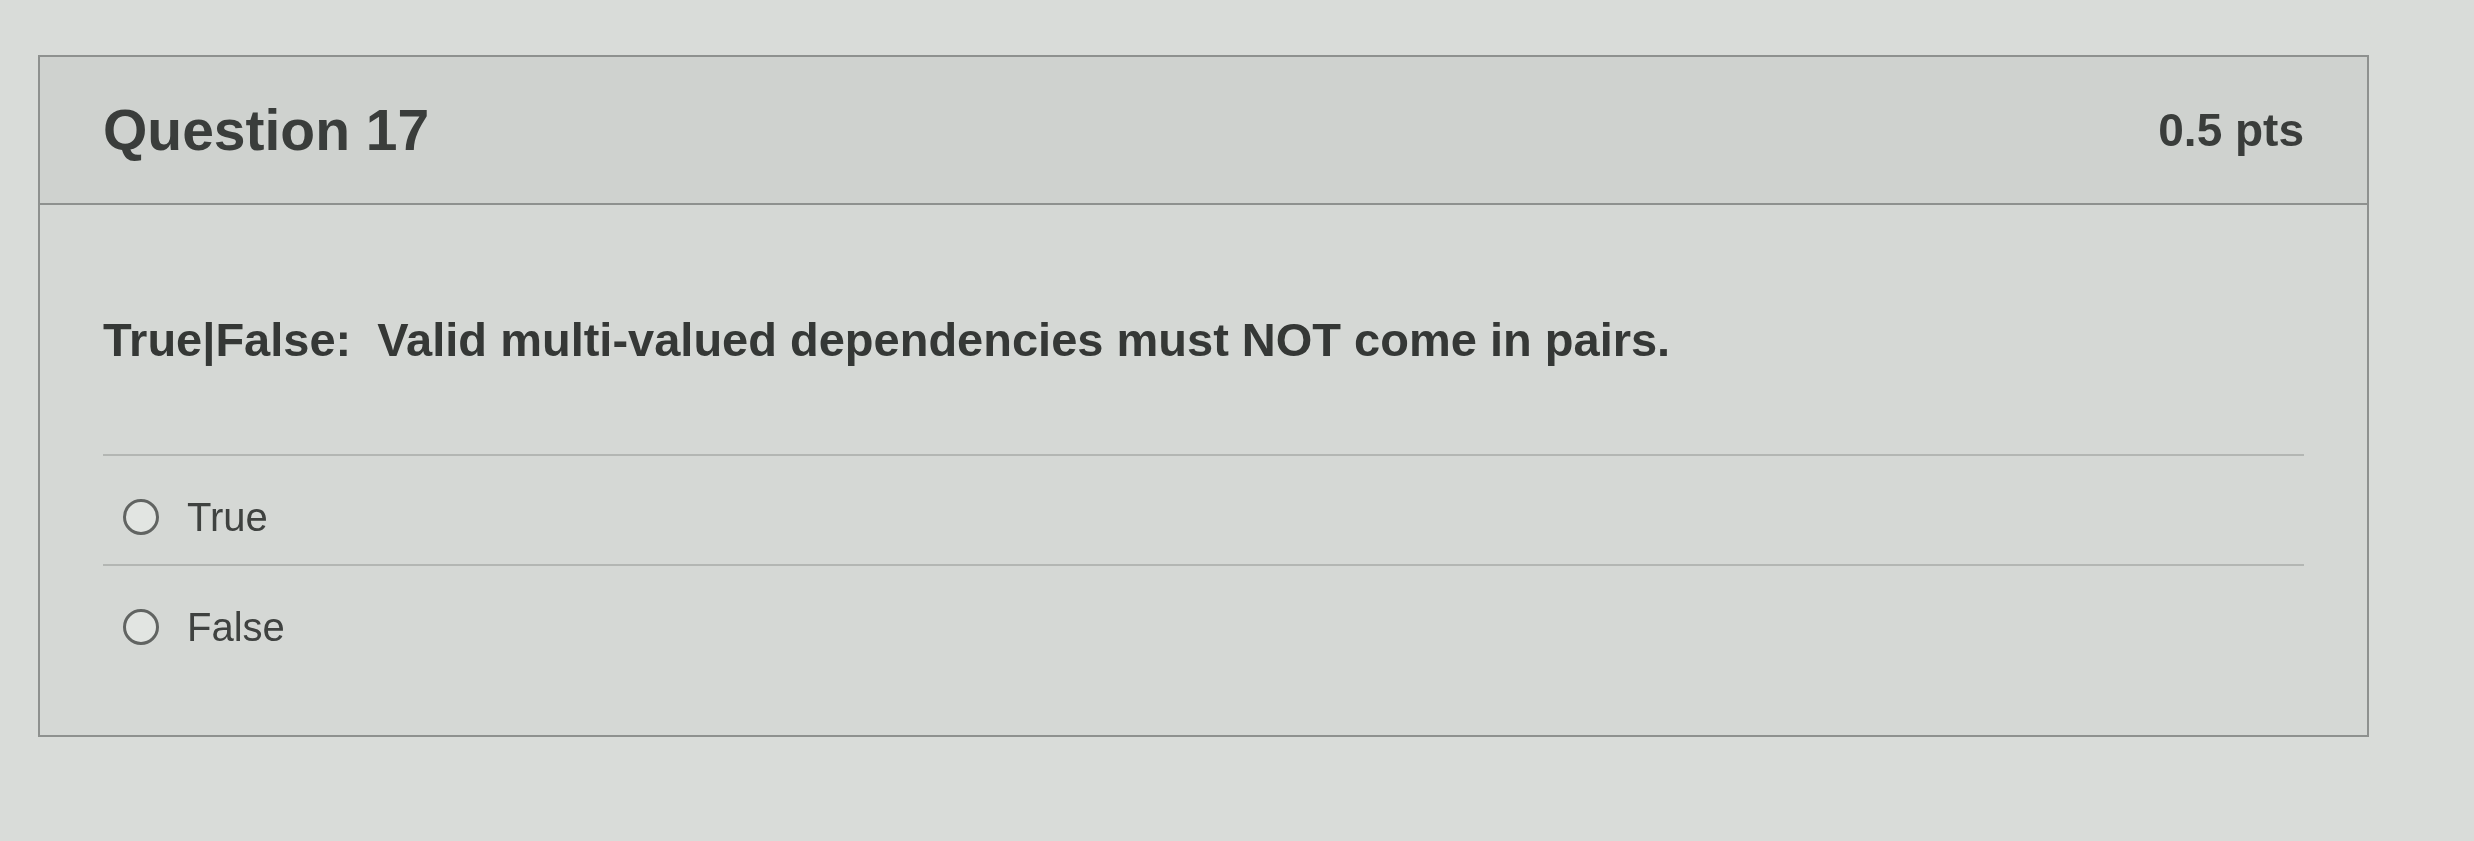  Describe the element at coordinates (2231, 130) in the screenshot. I see `points-value: 0.5 pts` at that location.